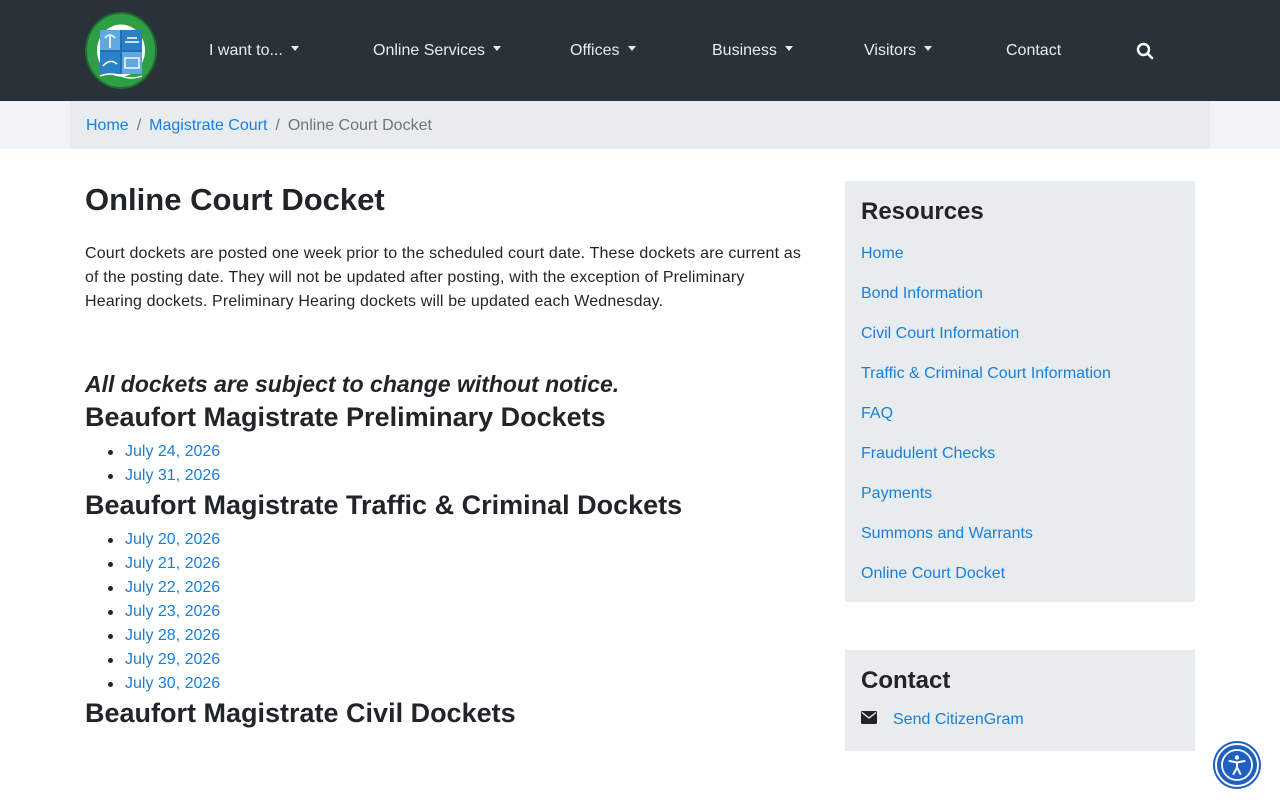 This screenshot has height=800, width=1280. I want to click on resources-title: Resources, so click(922, 211).